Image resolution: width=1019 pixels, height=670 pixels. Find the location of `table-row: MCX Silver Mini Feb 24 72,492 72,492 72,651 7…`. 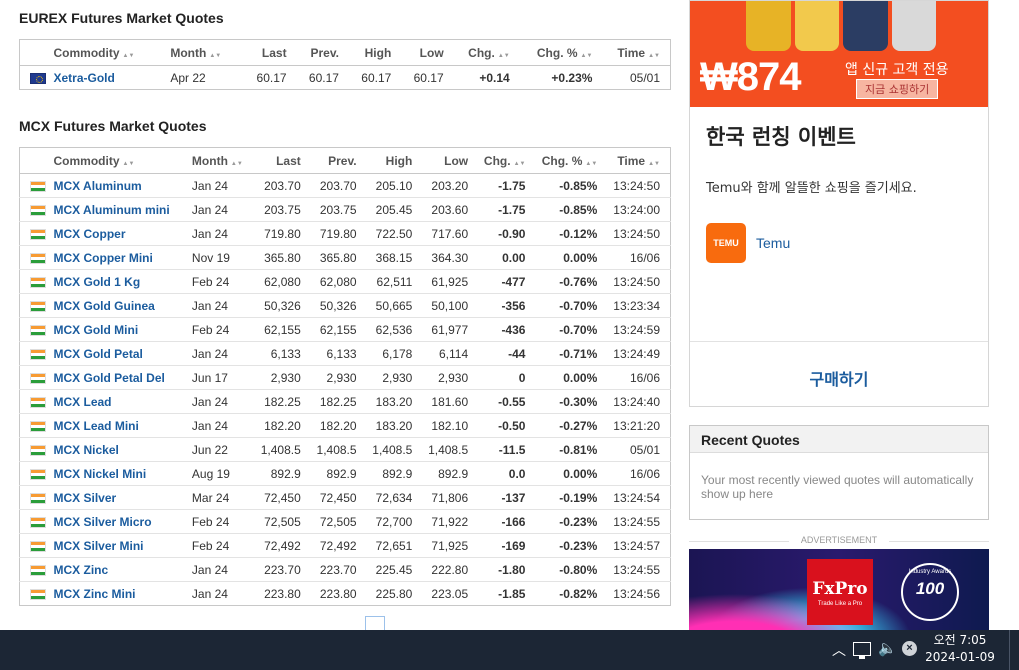

table-row: MCX Silver Mini Feb 24 72,492 72,492 72,651 7… is located at coordinates (345, 545).